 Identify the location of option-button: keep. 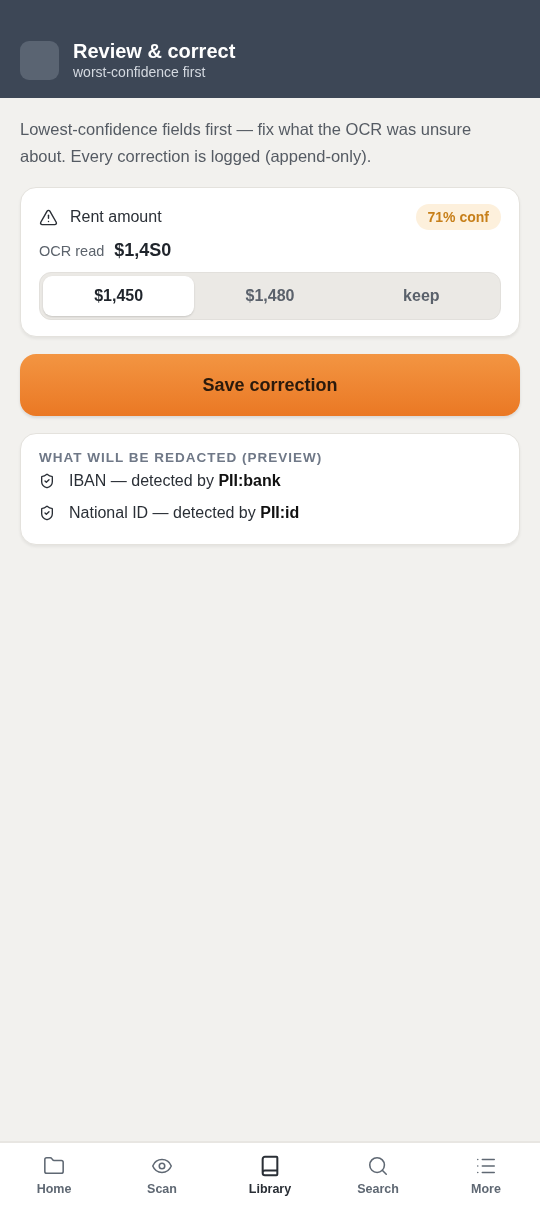
(421, 296).